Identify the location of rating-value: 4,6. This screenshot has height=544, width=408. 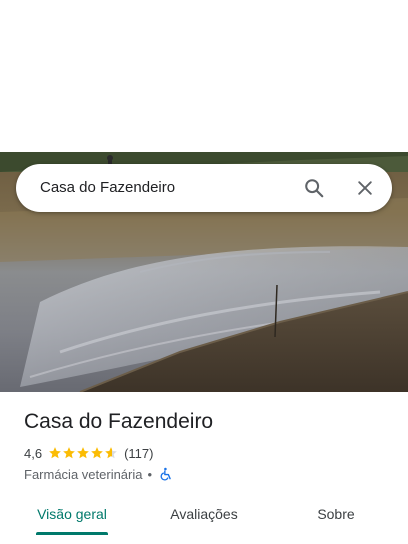
(33, 453).